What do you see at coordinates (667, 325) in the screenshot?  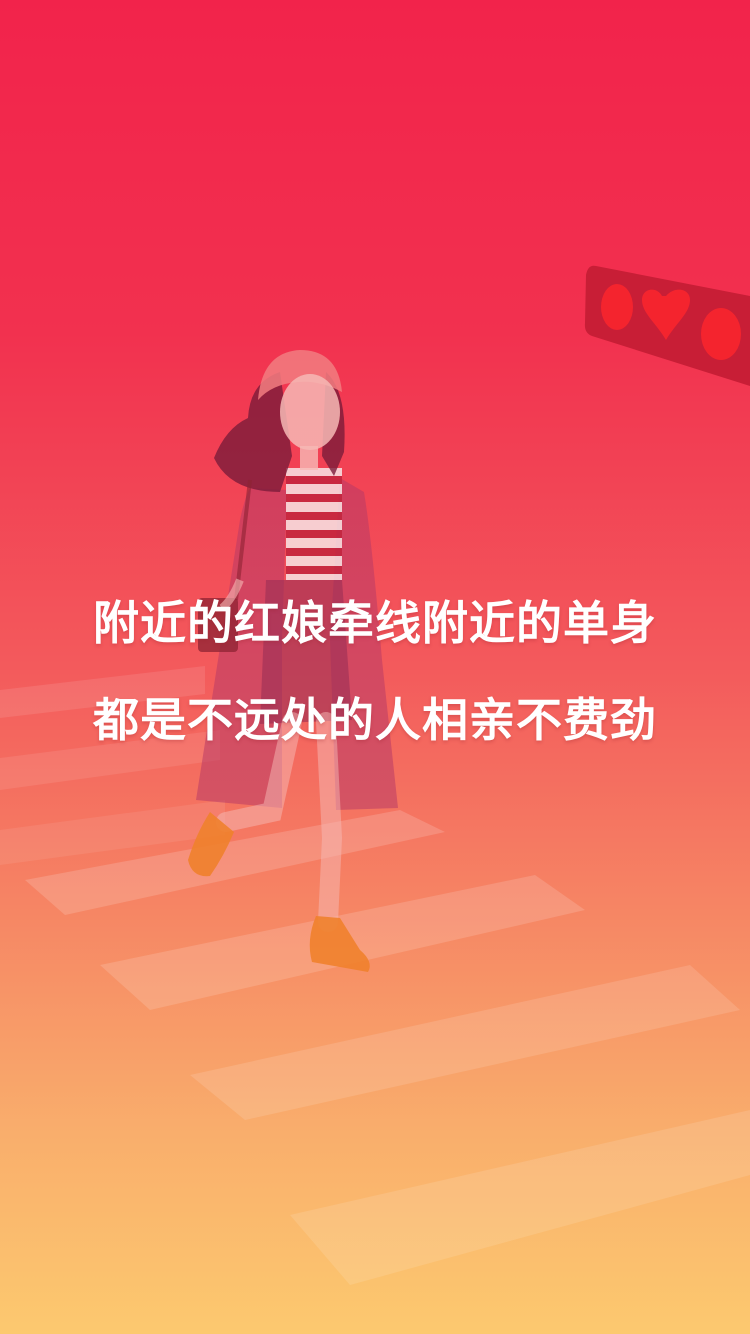 I see `heart-traffic-light-icon` at bounding box center [667, 325].